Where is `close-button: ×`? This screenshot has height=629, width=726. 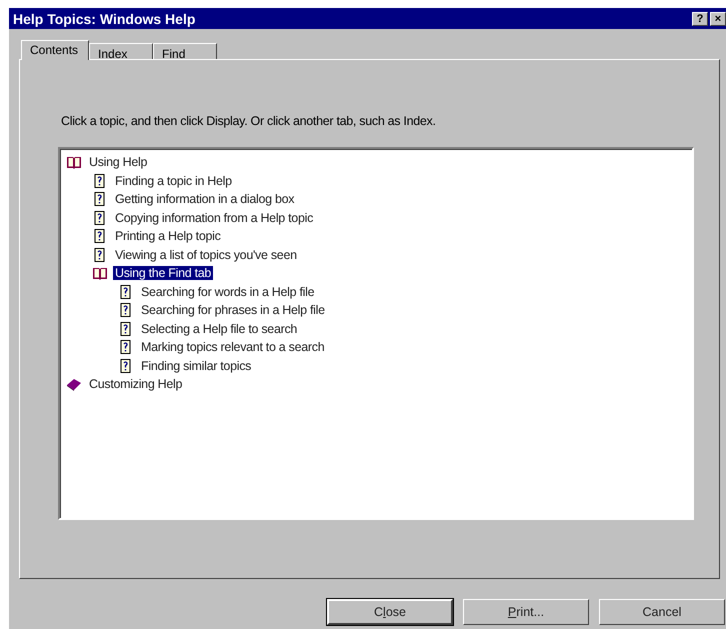
close-button: × is located at coordinates (718, 19).